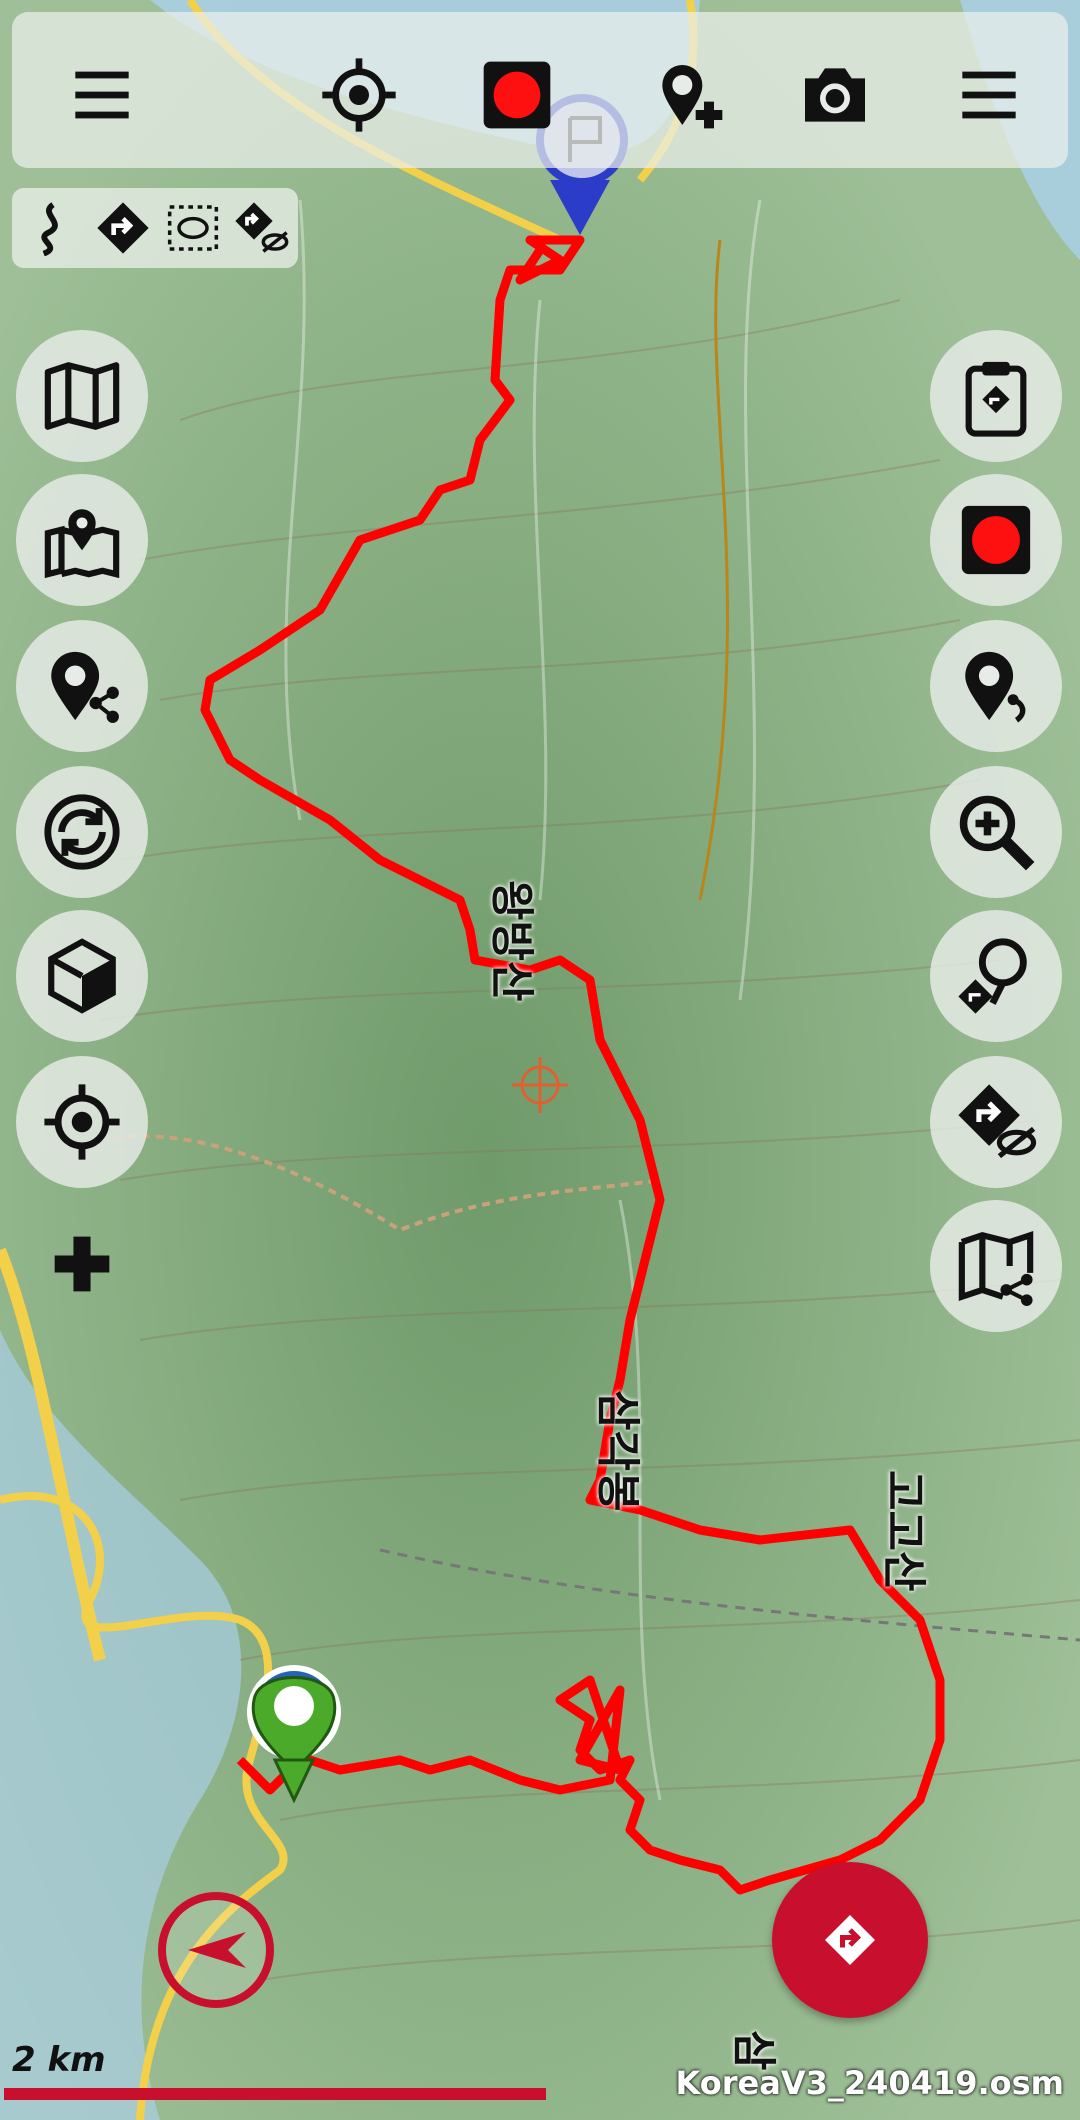 This screenshot has height=2120, width=1080. I want to click on voice-pin-button, so click(996, 686).